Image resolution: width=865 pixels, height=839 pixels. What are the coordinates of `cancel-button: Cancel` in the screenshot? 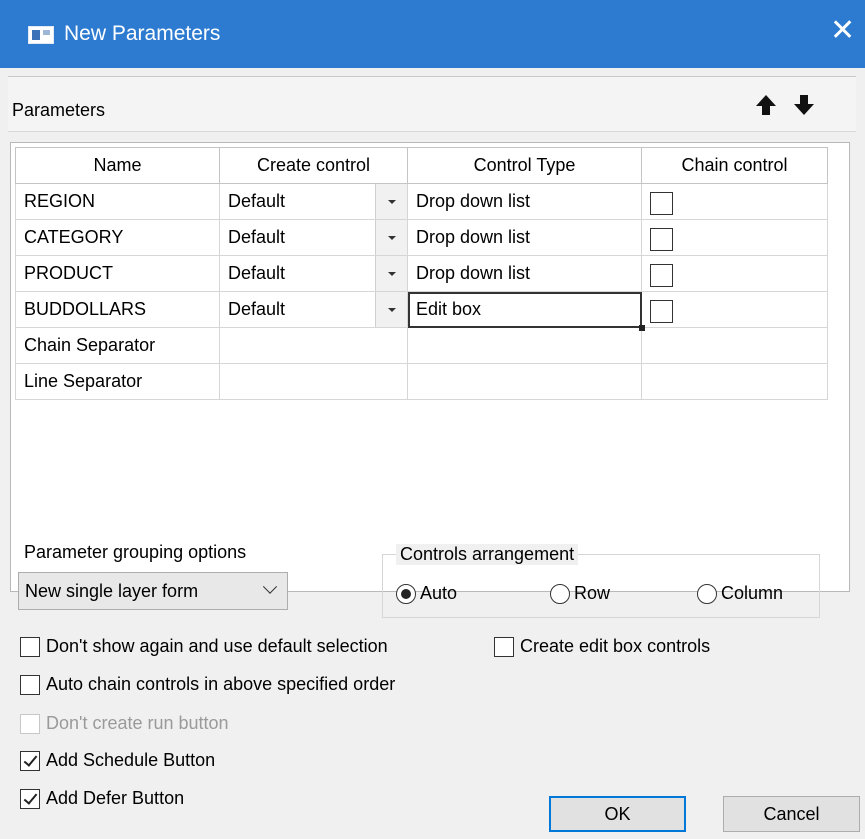 It's located at (791, 814).